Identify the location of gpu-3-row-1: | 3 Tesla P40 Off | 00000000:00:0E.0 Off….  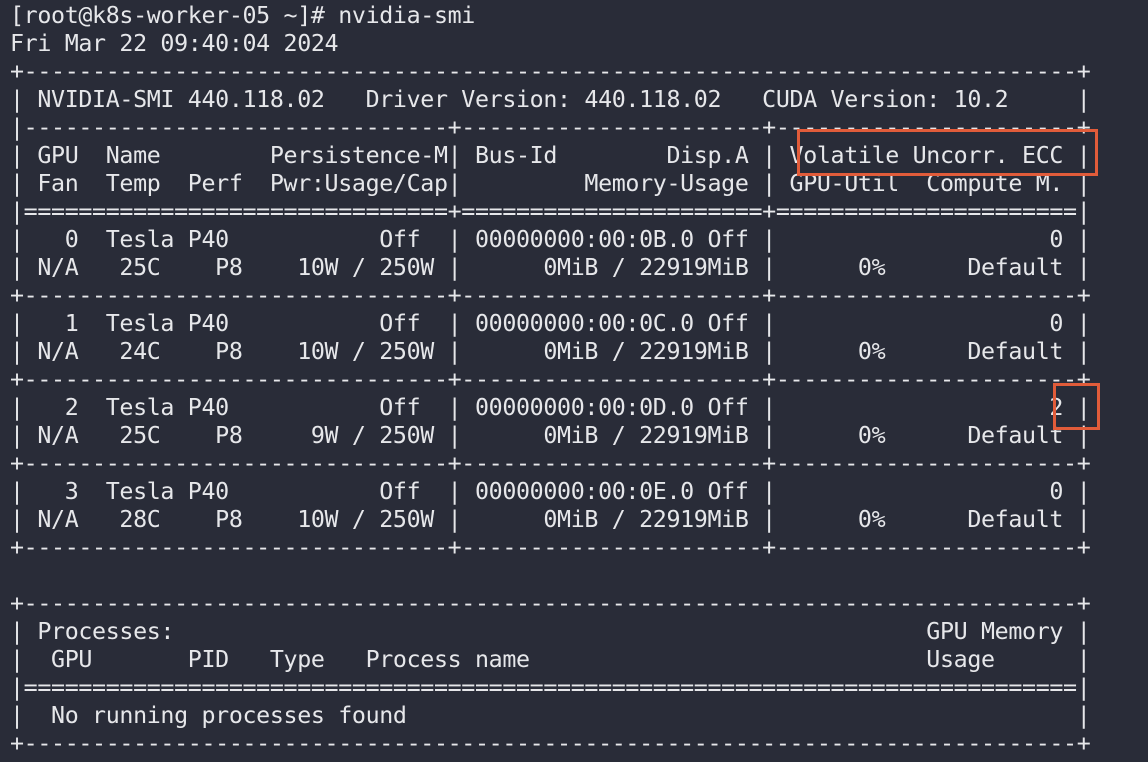
(550, 491).